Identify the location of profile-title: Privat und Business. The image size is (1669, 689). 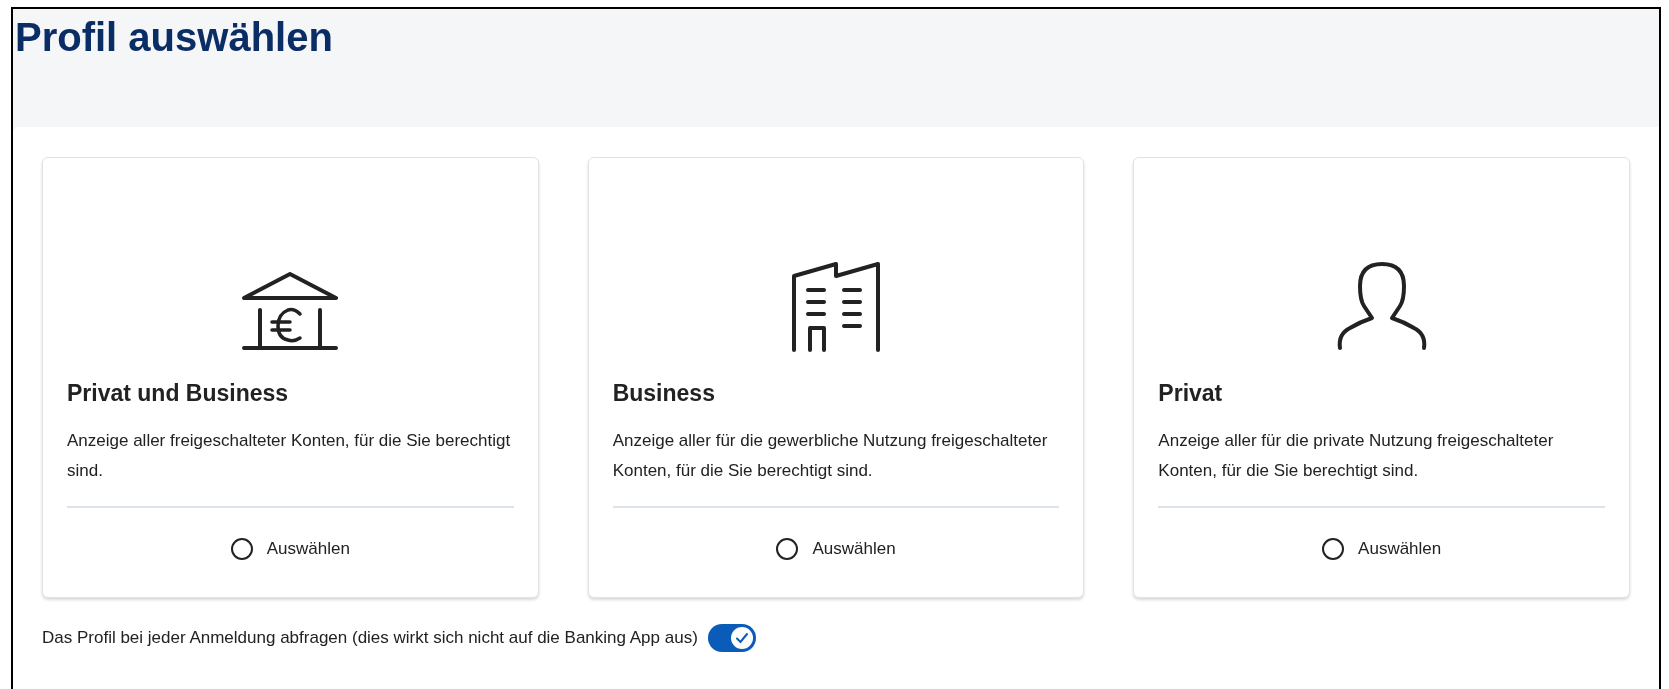
(178, 393).